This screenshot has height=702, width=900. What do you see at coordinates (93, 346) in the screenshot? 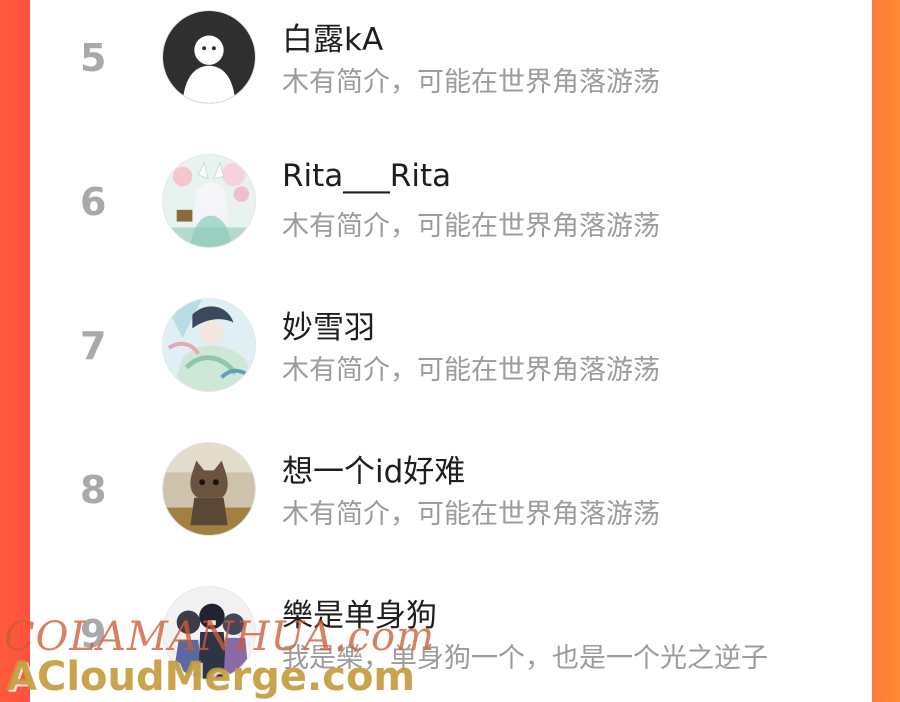
I see `rank-number: 7` at bounding box center [93, 346].